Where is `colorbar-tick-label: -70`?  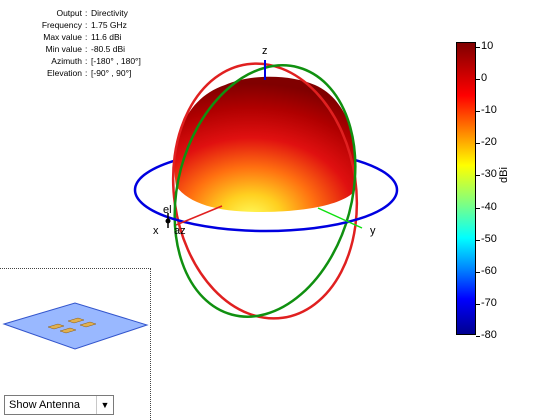 colorbar-tick-label: -70 is located at coordinates (489, 302).